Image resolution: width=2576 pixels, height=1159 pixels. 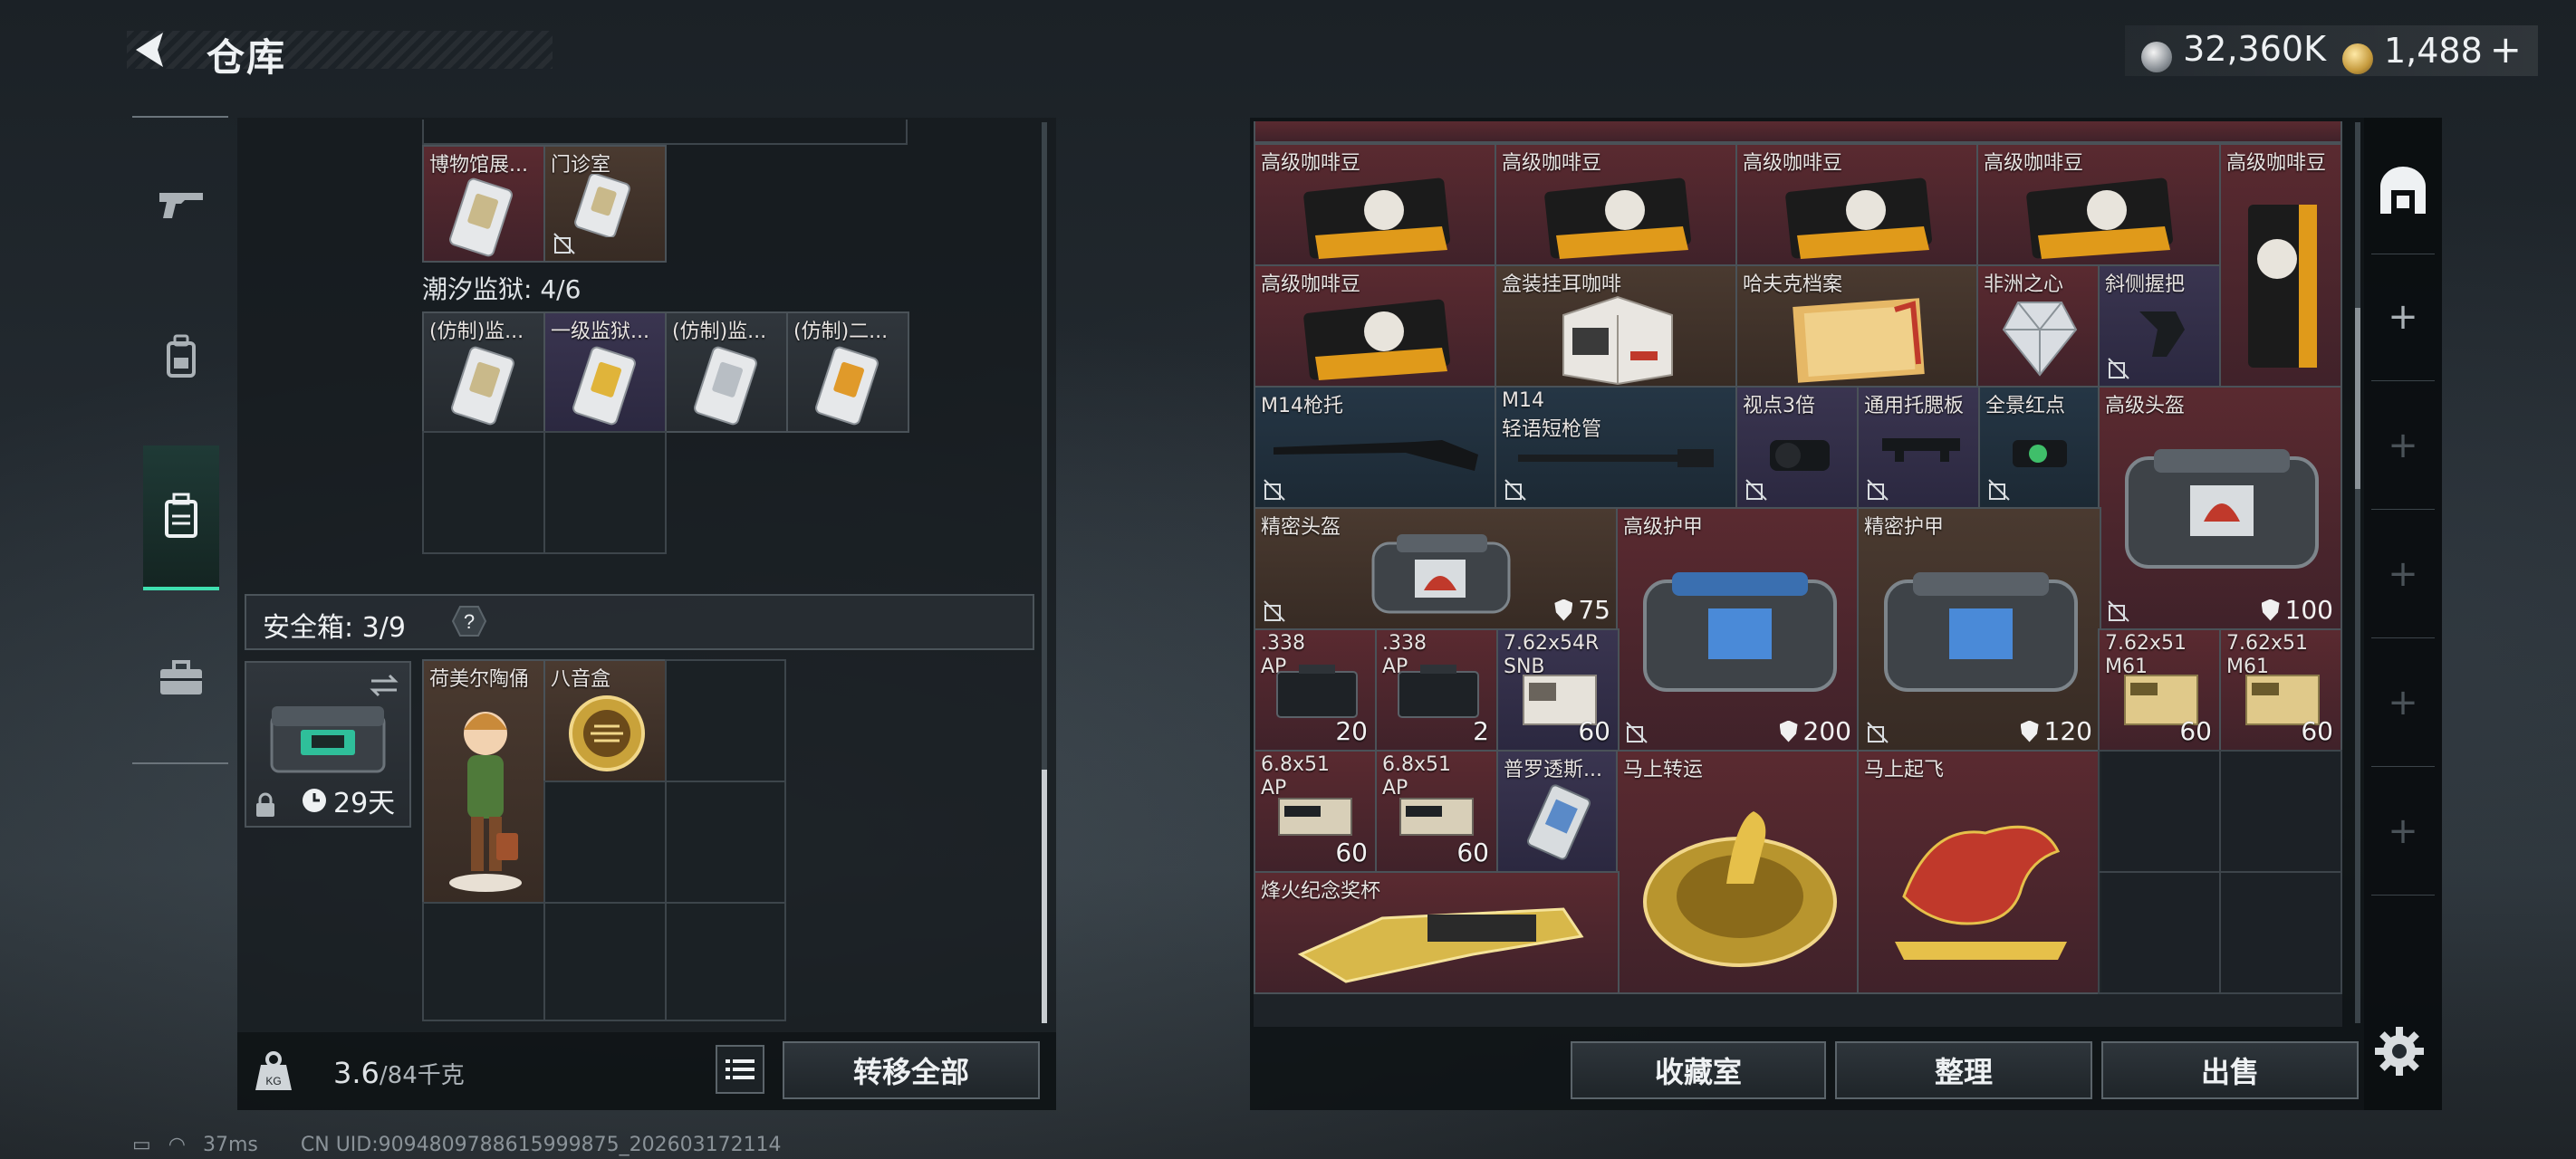 I want to click on sell-button: 出售, so click(x=2230, y=1070).